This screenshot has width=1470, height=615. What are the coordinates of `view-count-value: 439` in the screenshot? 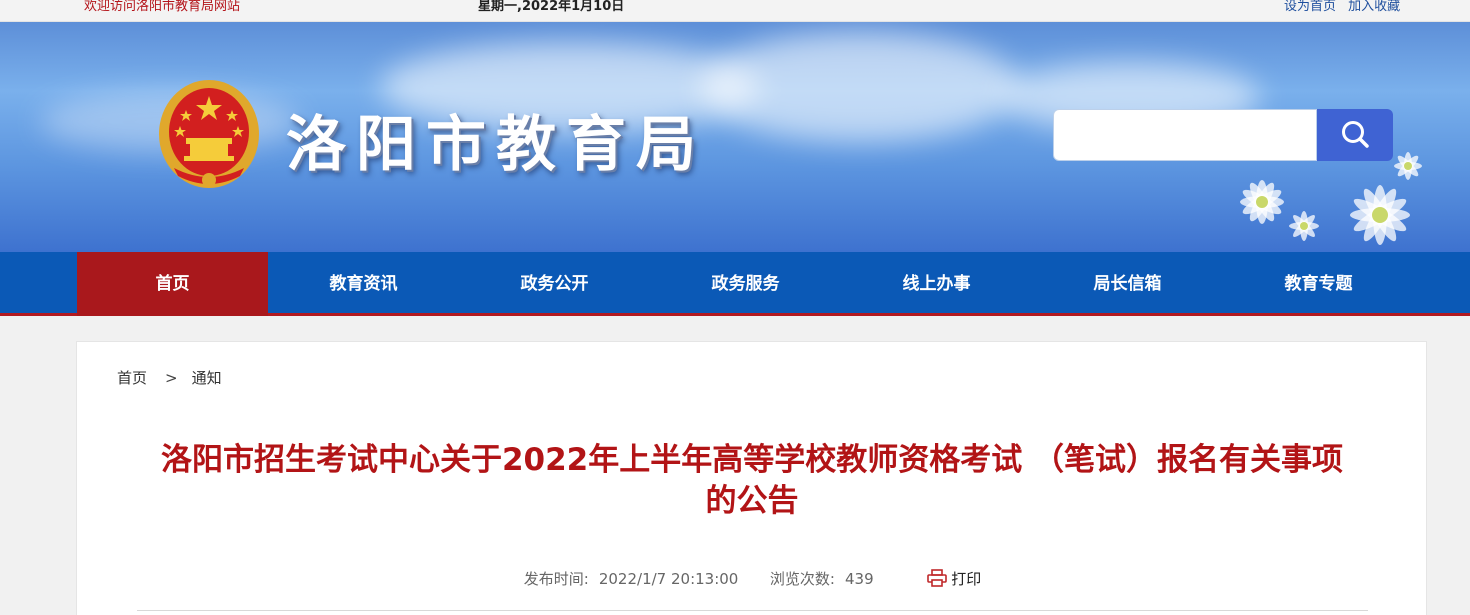 It's located at (859, 579).